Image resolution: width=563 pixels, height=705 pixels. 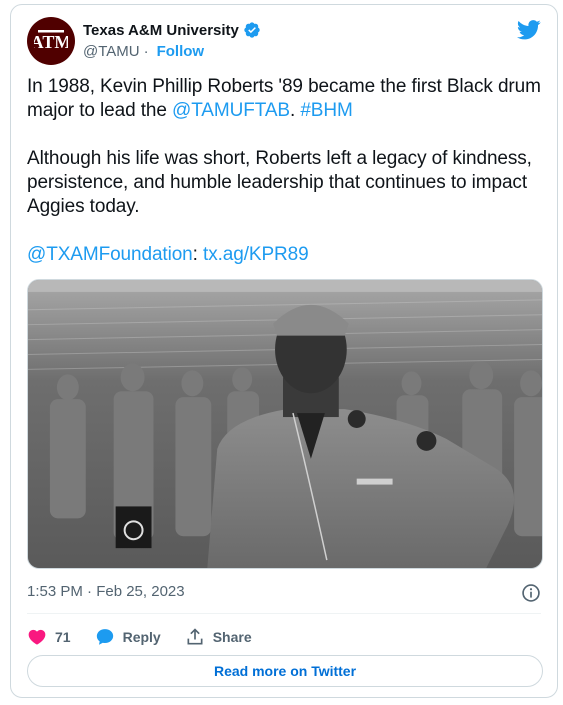 I want to click on mention-tamuftab: @TAMUFTAB, so click(x=231, y=110).